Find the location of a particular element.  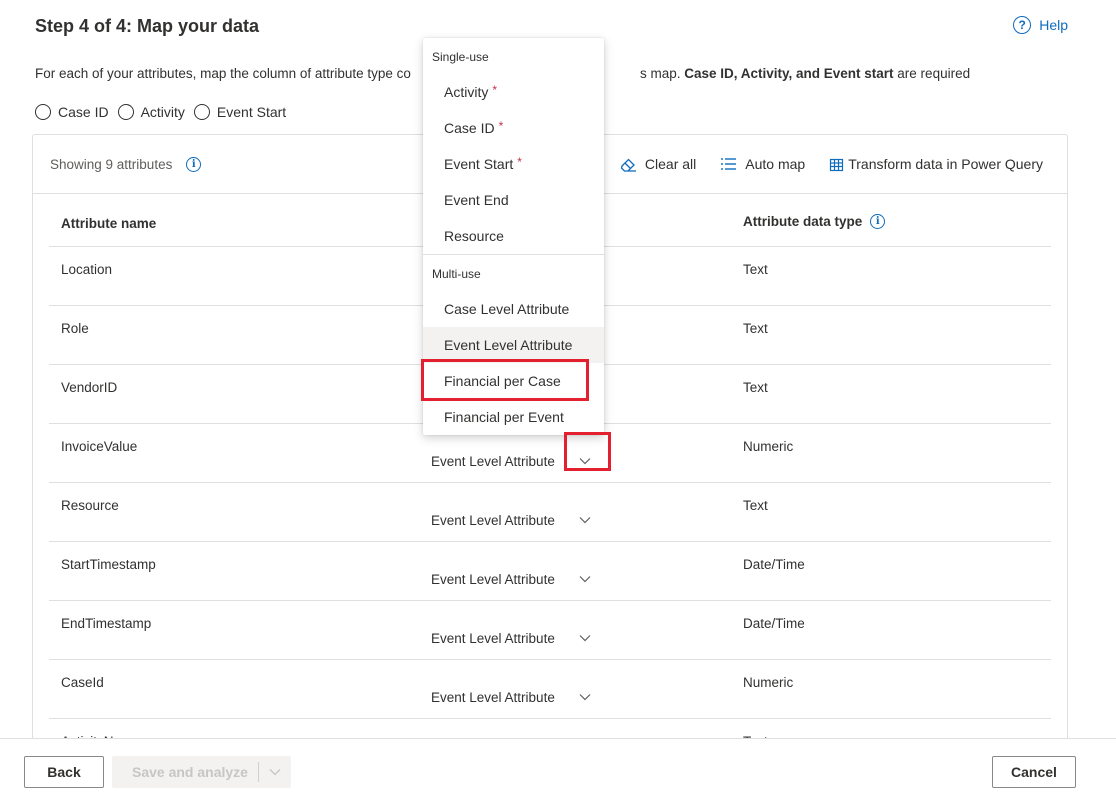

list-icon is located at coordinates (729, 164).